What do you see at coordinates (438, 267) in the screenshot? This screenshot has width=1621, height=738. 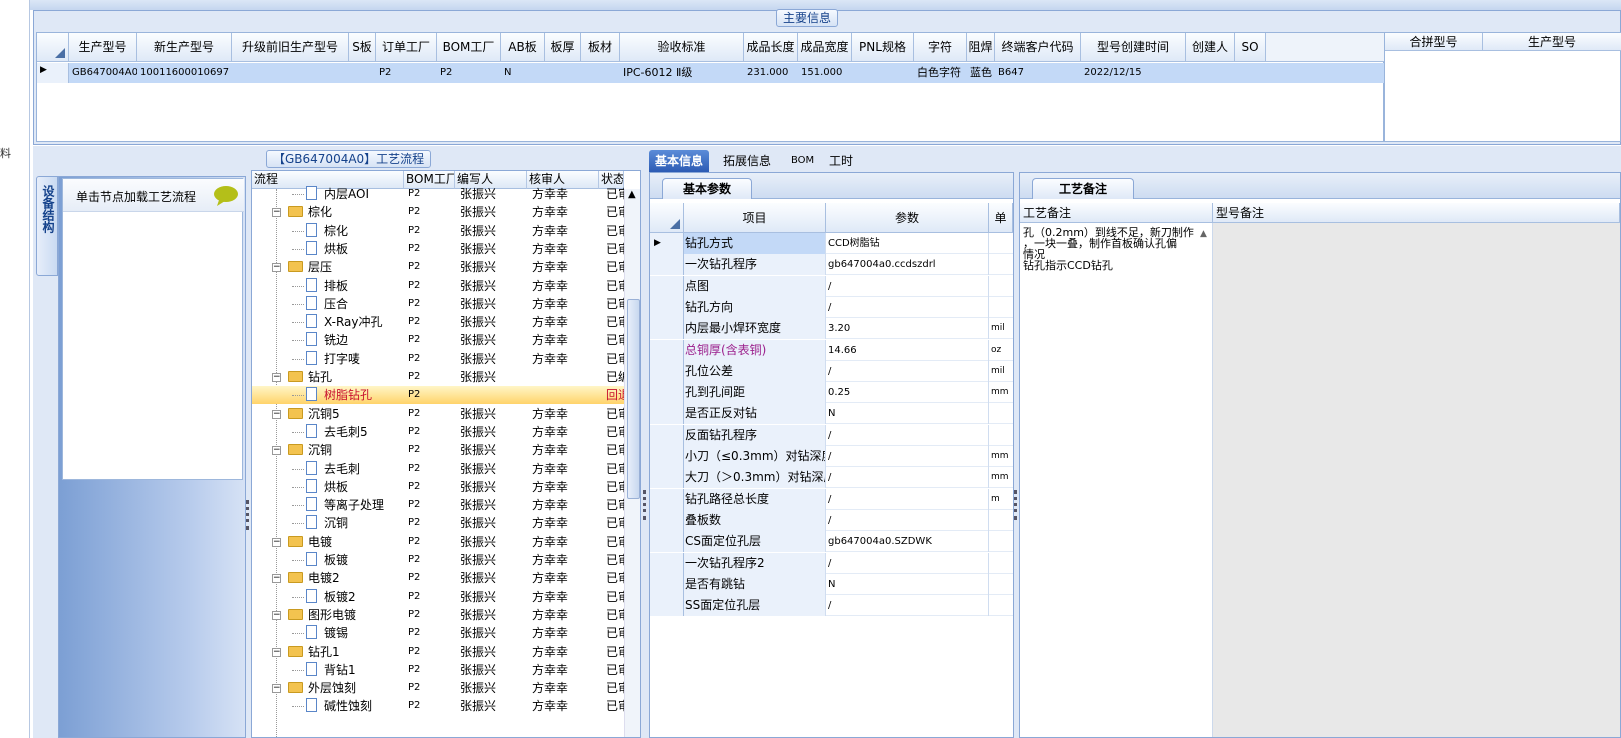 I see `tree-node-row: − 层压 P2 张振兴 方幸幸 已审` at bounding box center [438, 267].